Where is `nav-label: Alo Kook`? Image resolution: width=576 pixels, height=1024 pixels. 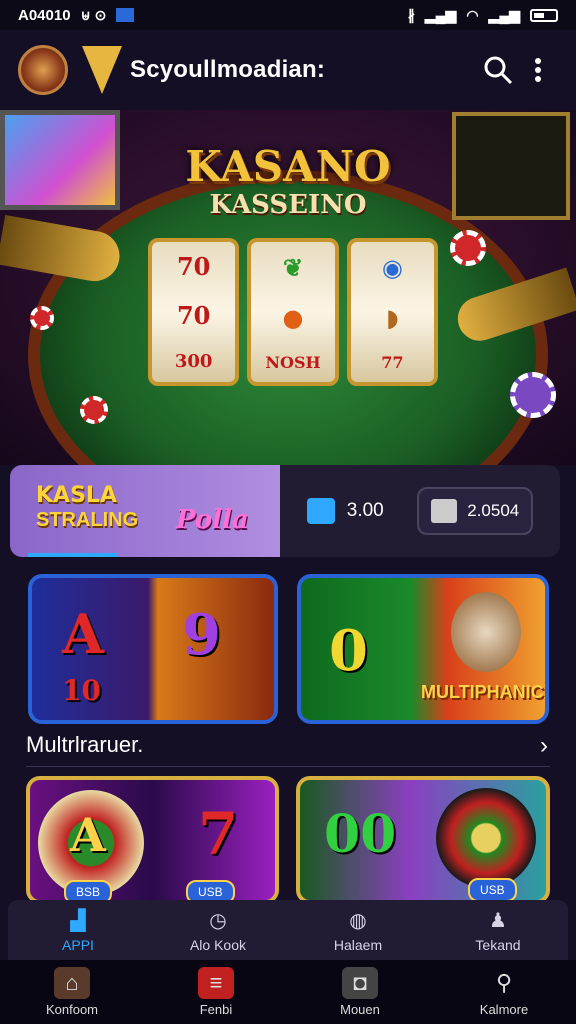 nav-label: Alo Kook is located at coordinates (218, 945).